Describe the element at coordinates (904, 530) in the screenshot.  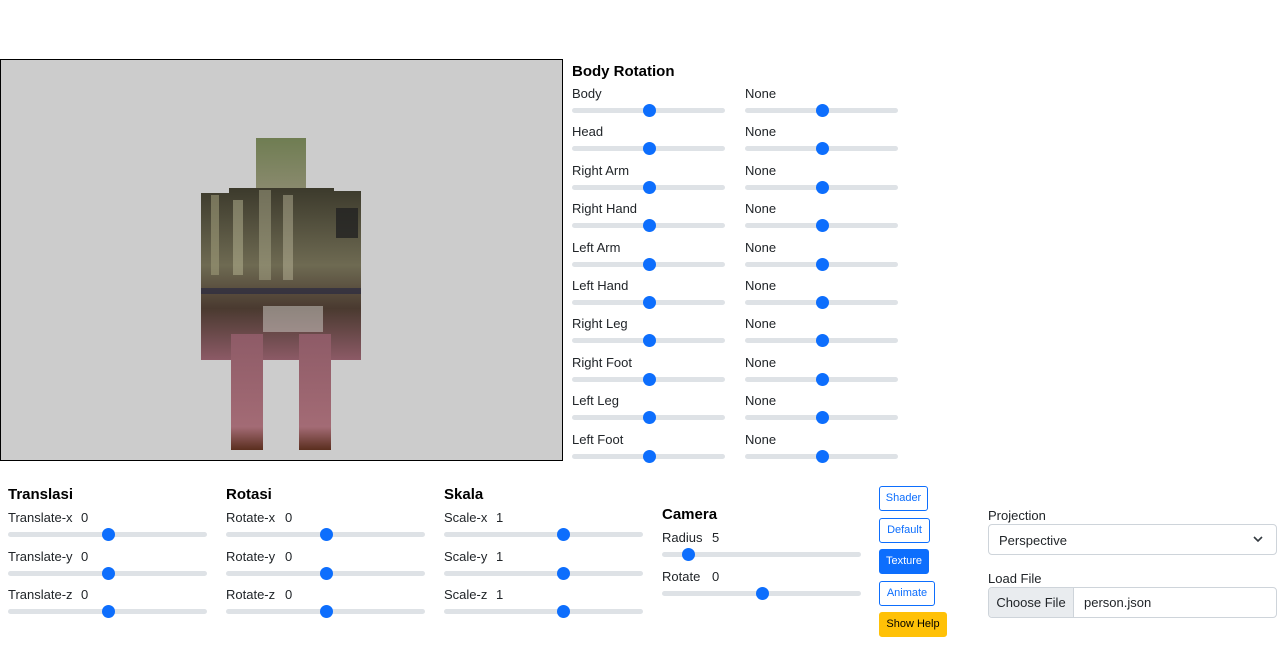
I see `default-button: Default` at that location.